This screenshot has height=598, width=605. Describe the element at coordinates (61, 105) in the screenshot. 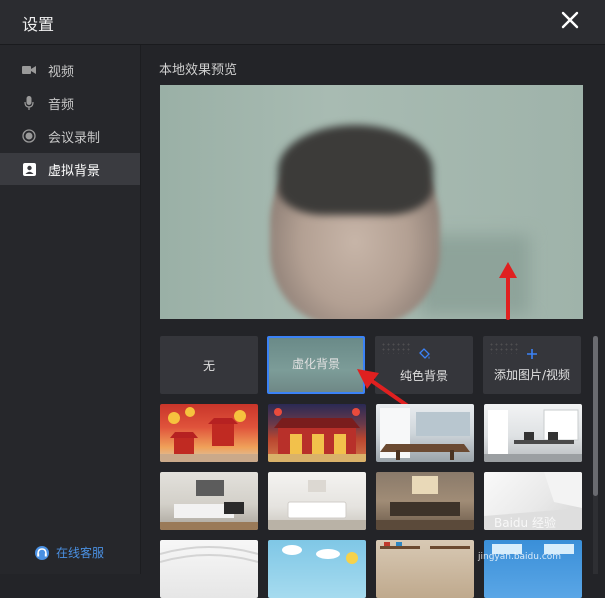

I see `sidebar-item-label: 音频` at that location.